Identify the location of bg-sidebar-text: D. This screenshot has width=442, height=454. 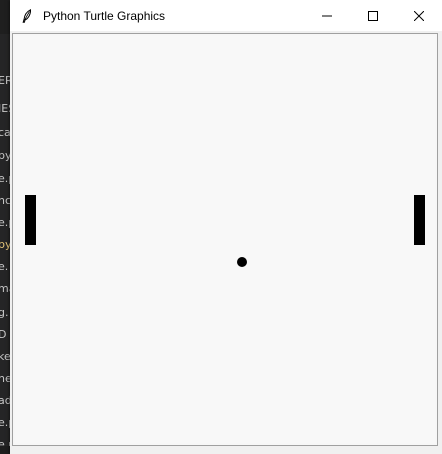
(3, 334).